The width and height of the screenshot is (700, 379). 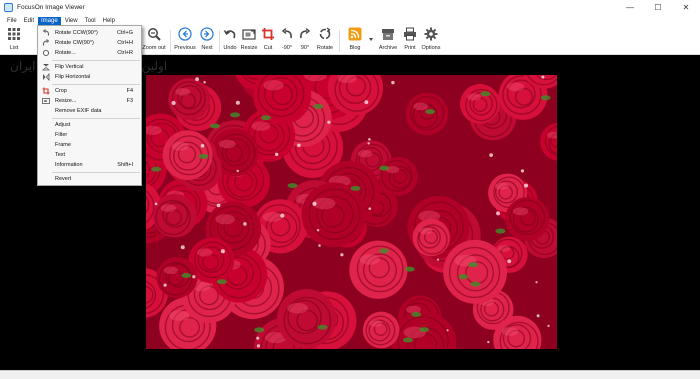 What do you see at coordinates (14, 34) in the screenshot?
I see `grid-icon` at bounding box center [14, 34].